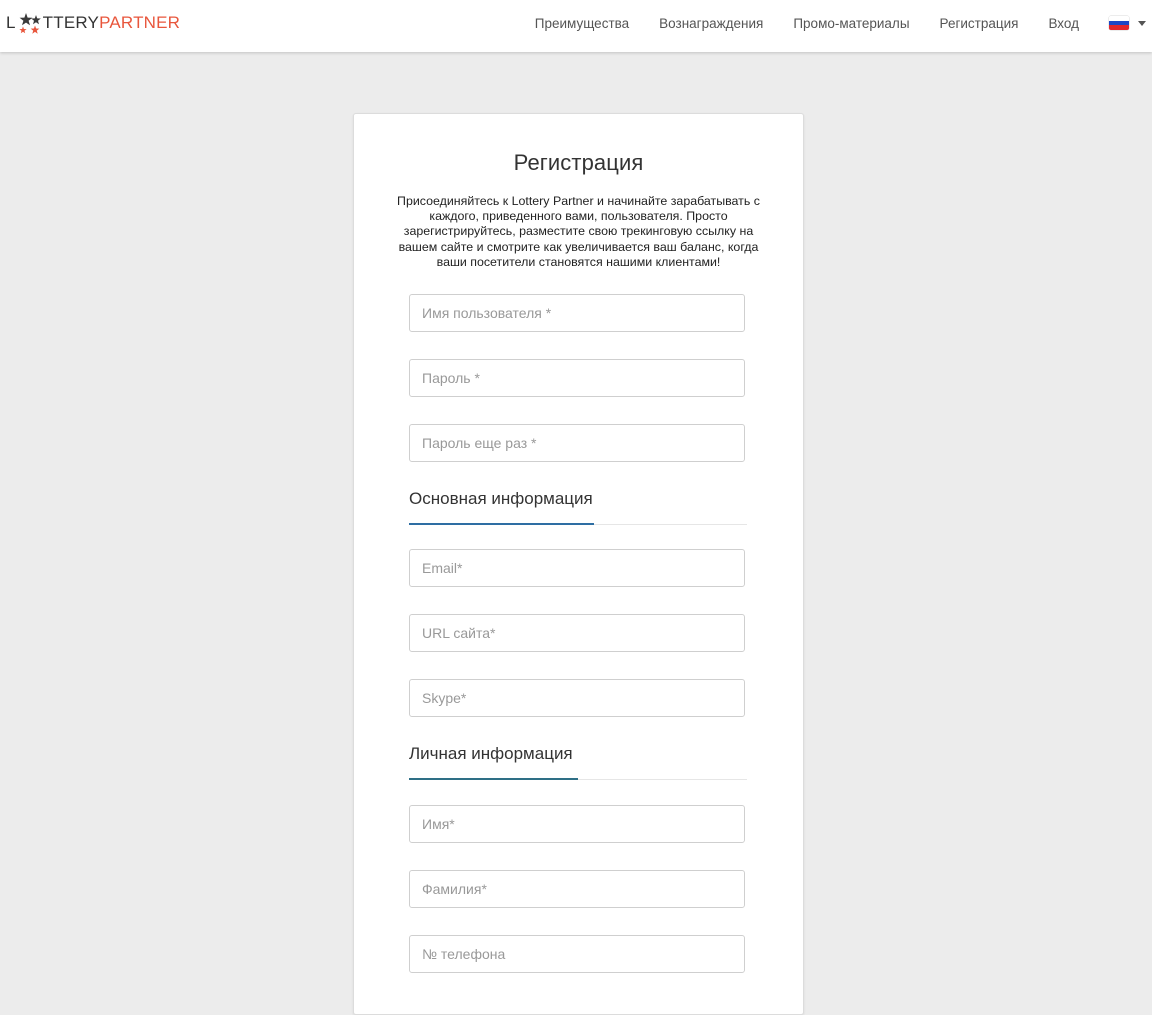 The width and height of the screenshot is (1152, 1015). What do you see at coordinates (140, 22) in the screenshot?
I see `logo-text-partner: PARTNER` at bounding box center [140, 22].